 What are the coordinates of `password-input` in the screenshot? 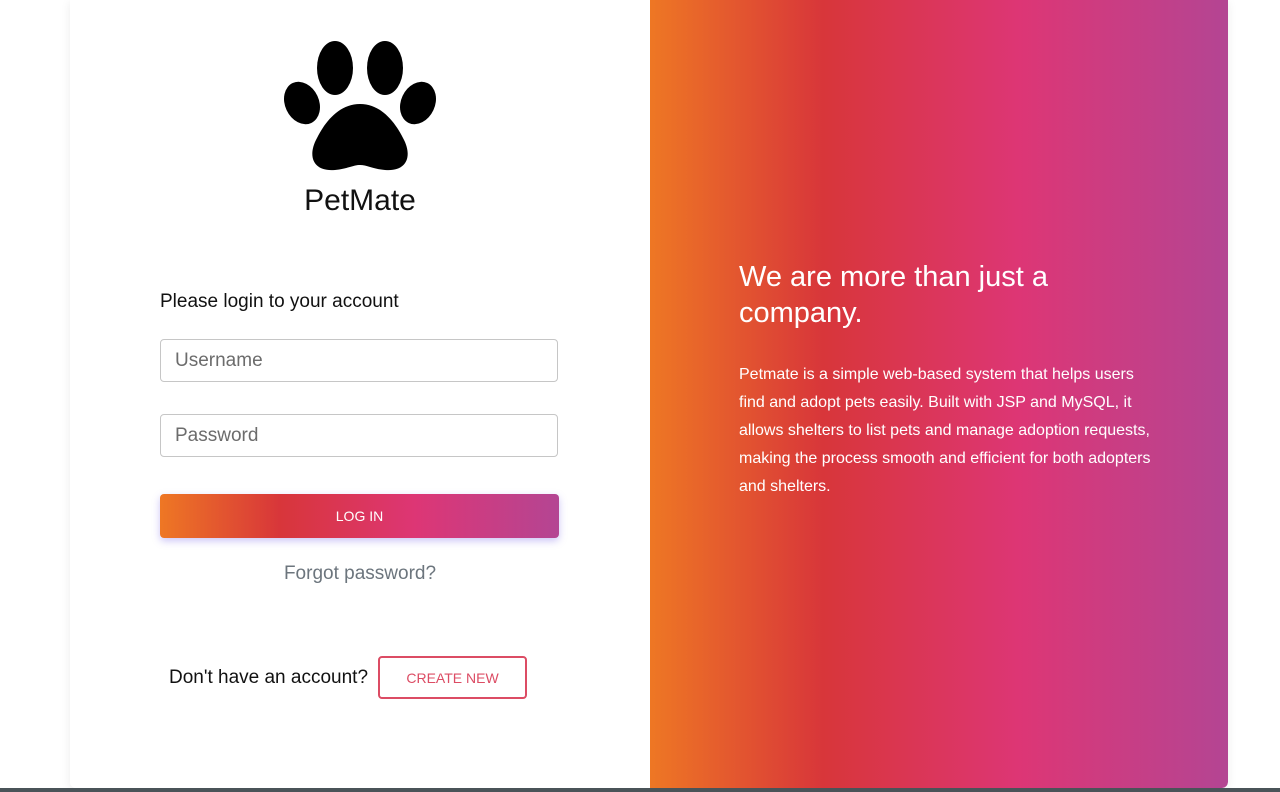 It's located at (359, 435).